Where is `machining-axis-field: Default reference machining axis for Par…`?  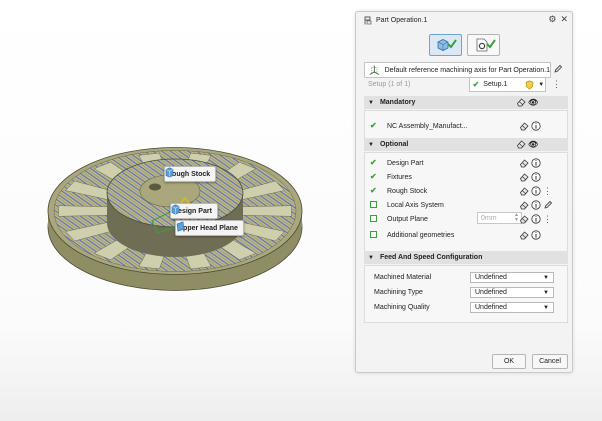
machining-axis-field: Default reference machining axis for Par… is located at coordinates (457, 70).